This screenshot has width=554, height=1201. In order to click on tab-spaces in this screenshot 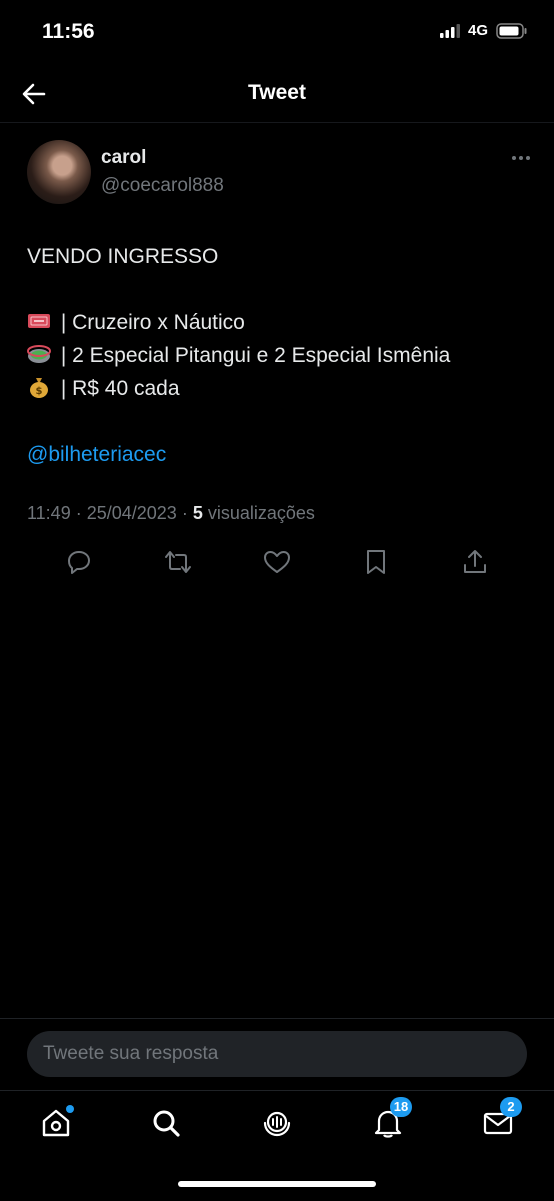, I will do `click(277, 1123)`.